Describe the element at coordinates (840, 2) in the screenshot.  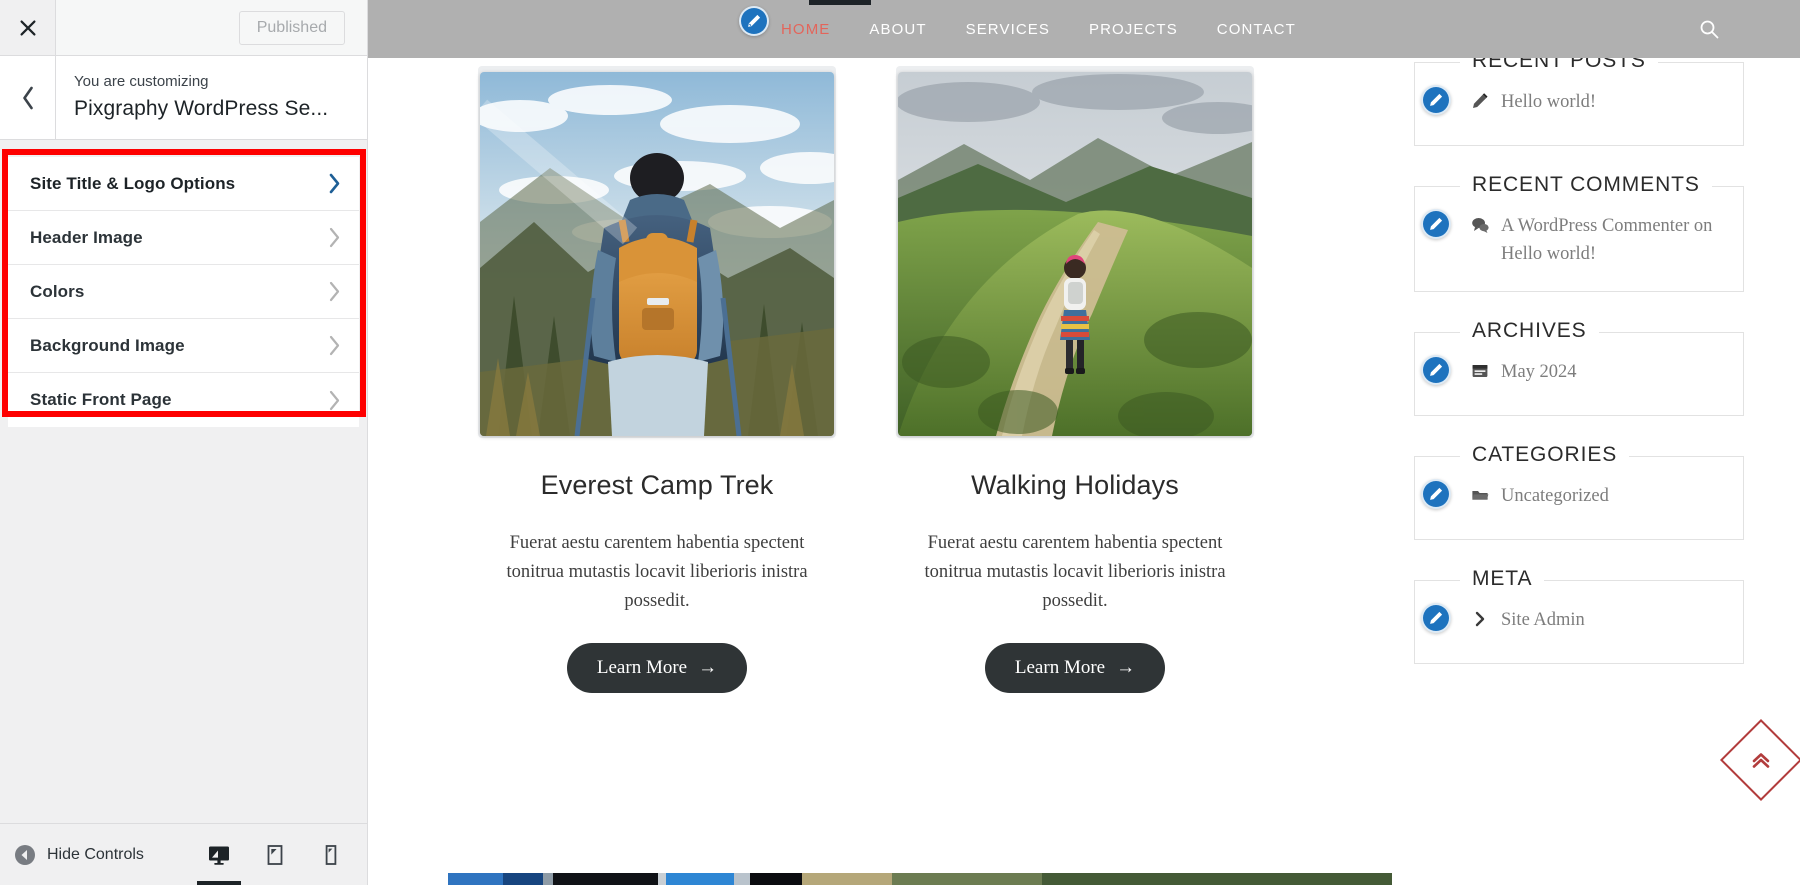
I see `header-accent-tab` at that location.